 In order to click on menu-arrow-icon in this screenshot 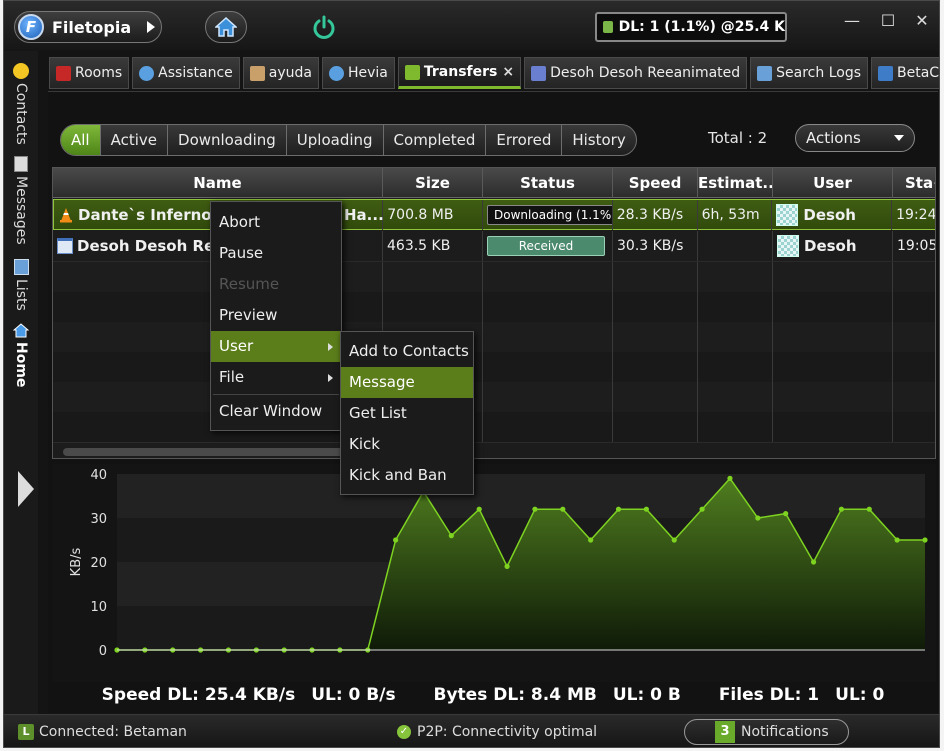, I will do `click(151, 27)`.